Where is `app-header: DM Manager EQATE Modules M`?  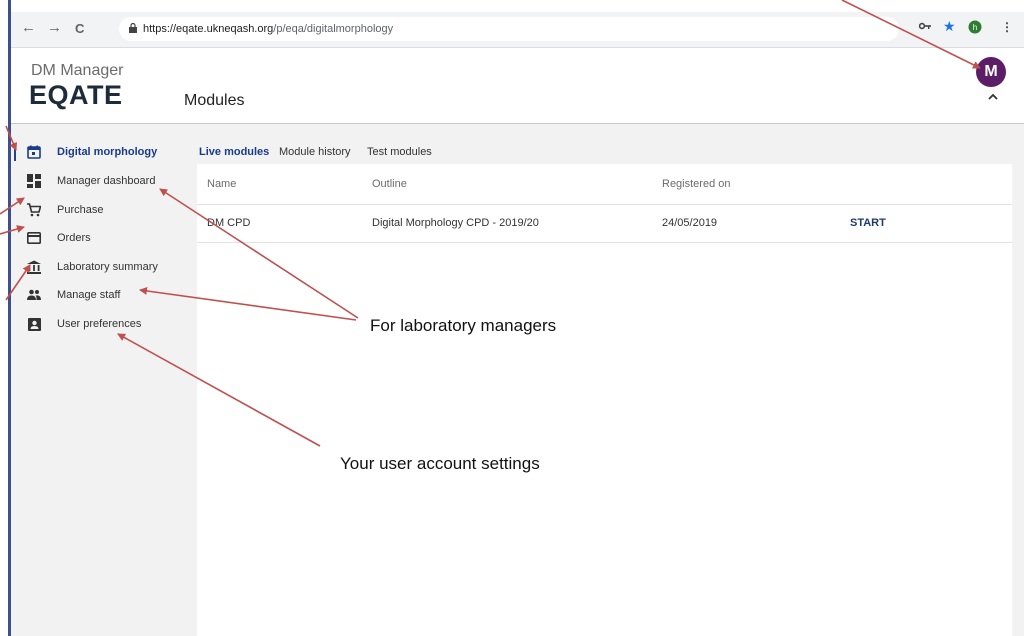
app-header: DM Manager EQATE Modules M is located at coordinates (517, 86).